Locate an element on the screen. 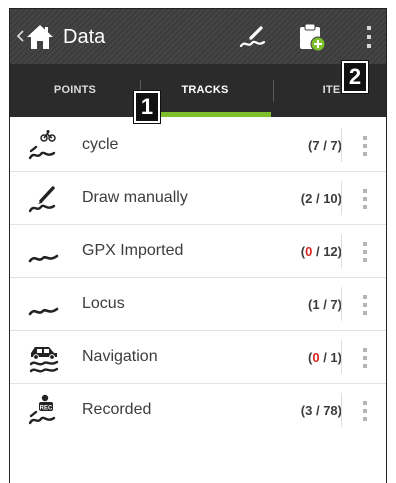  track-count: (0 / 12) is located at coordinates (321, 251).